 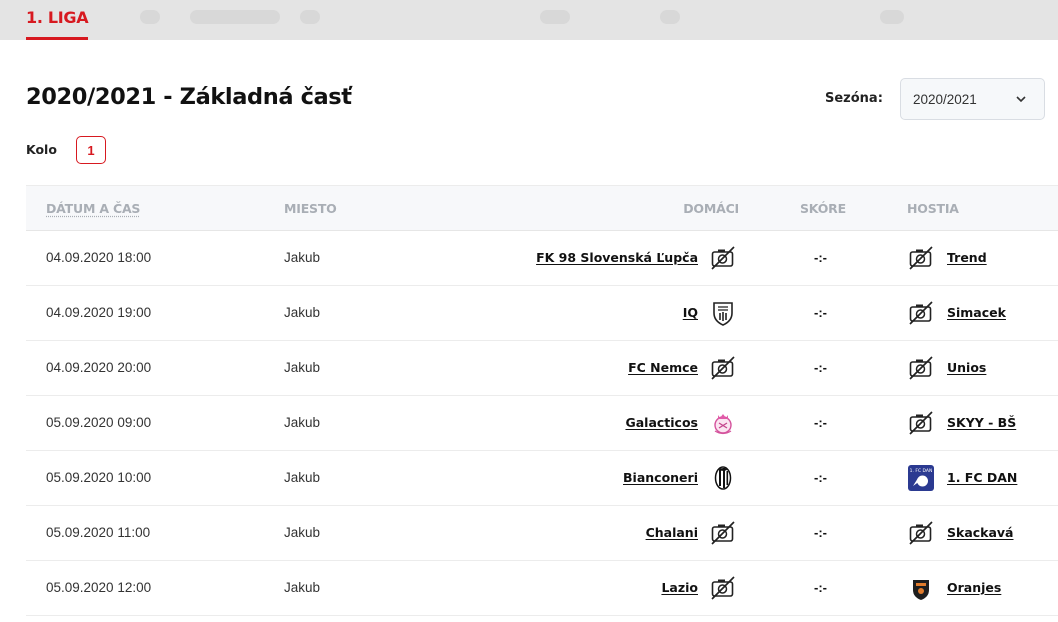 What do you see at coordinates (945, 99) in the screenshot?
I see `season-select-value: 2020/2021` at bounding box center [945, 99].